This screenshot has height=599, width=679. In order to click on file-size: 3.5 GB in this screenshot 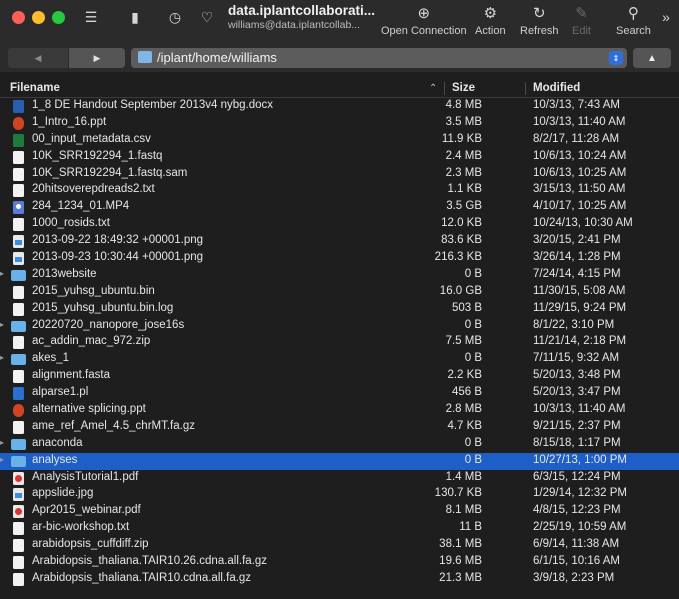, I will do `click(464, 206)`.